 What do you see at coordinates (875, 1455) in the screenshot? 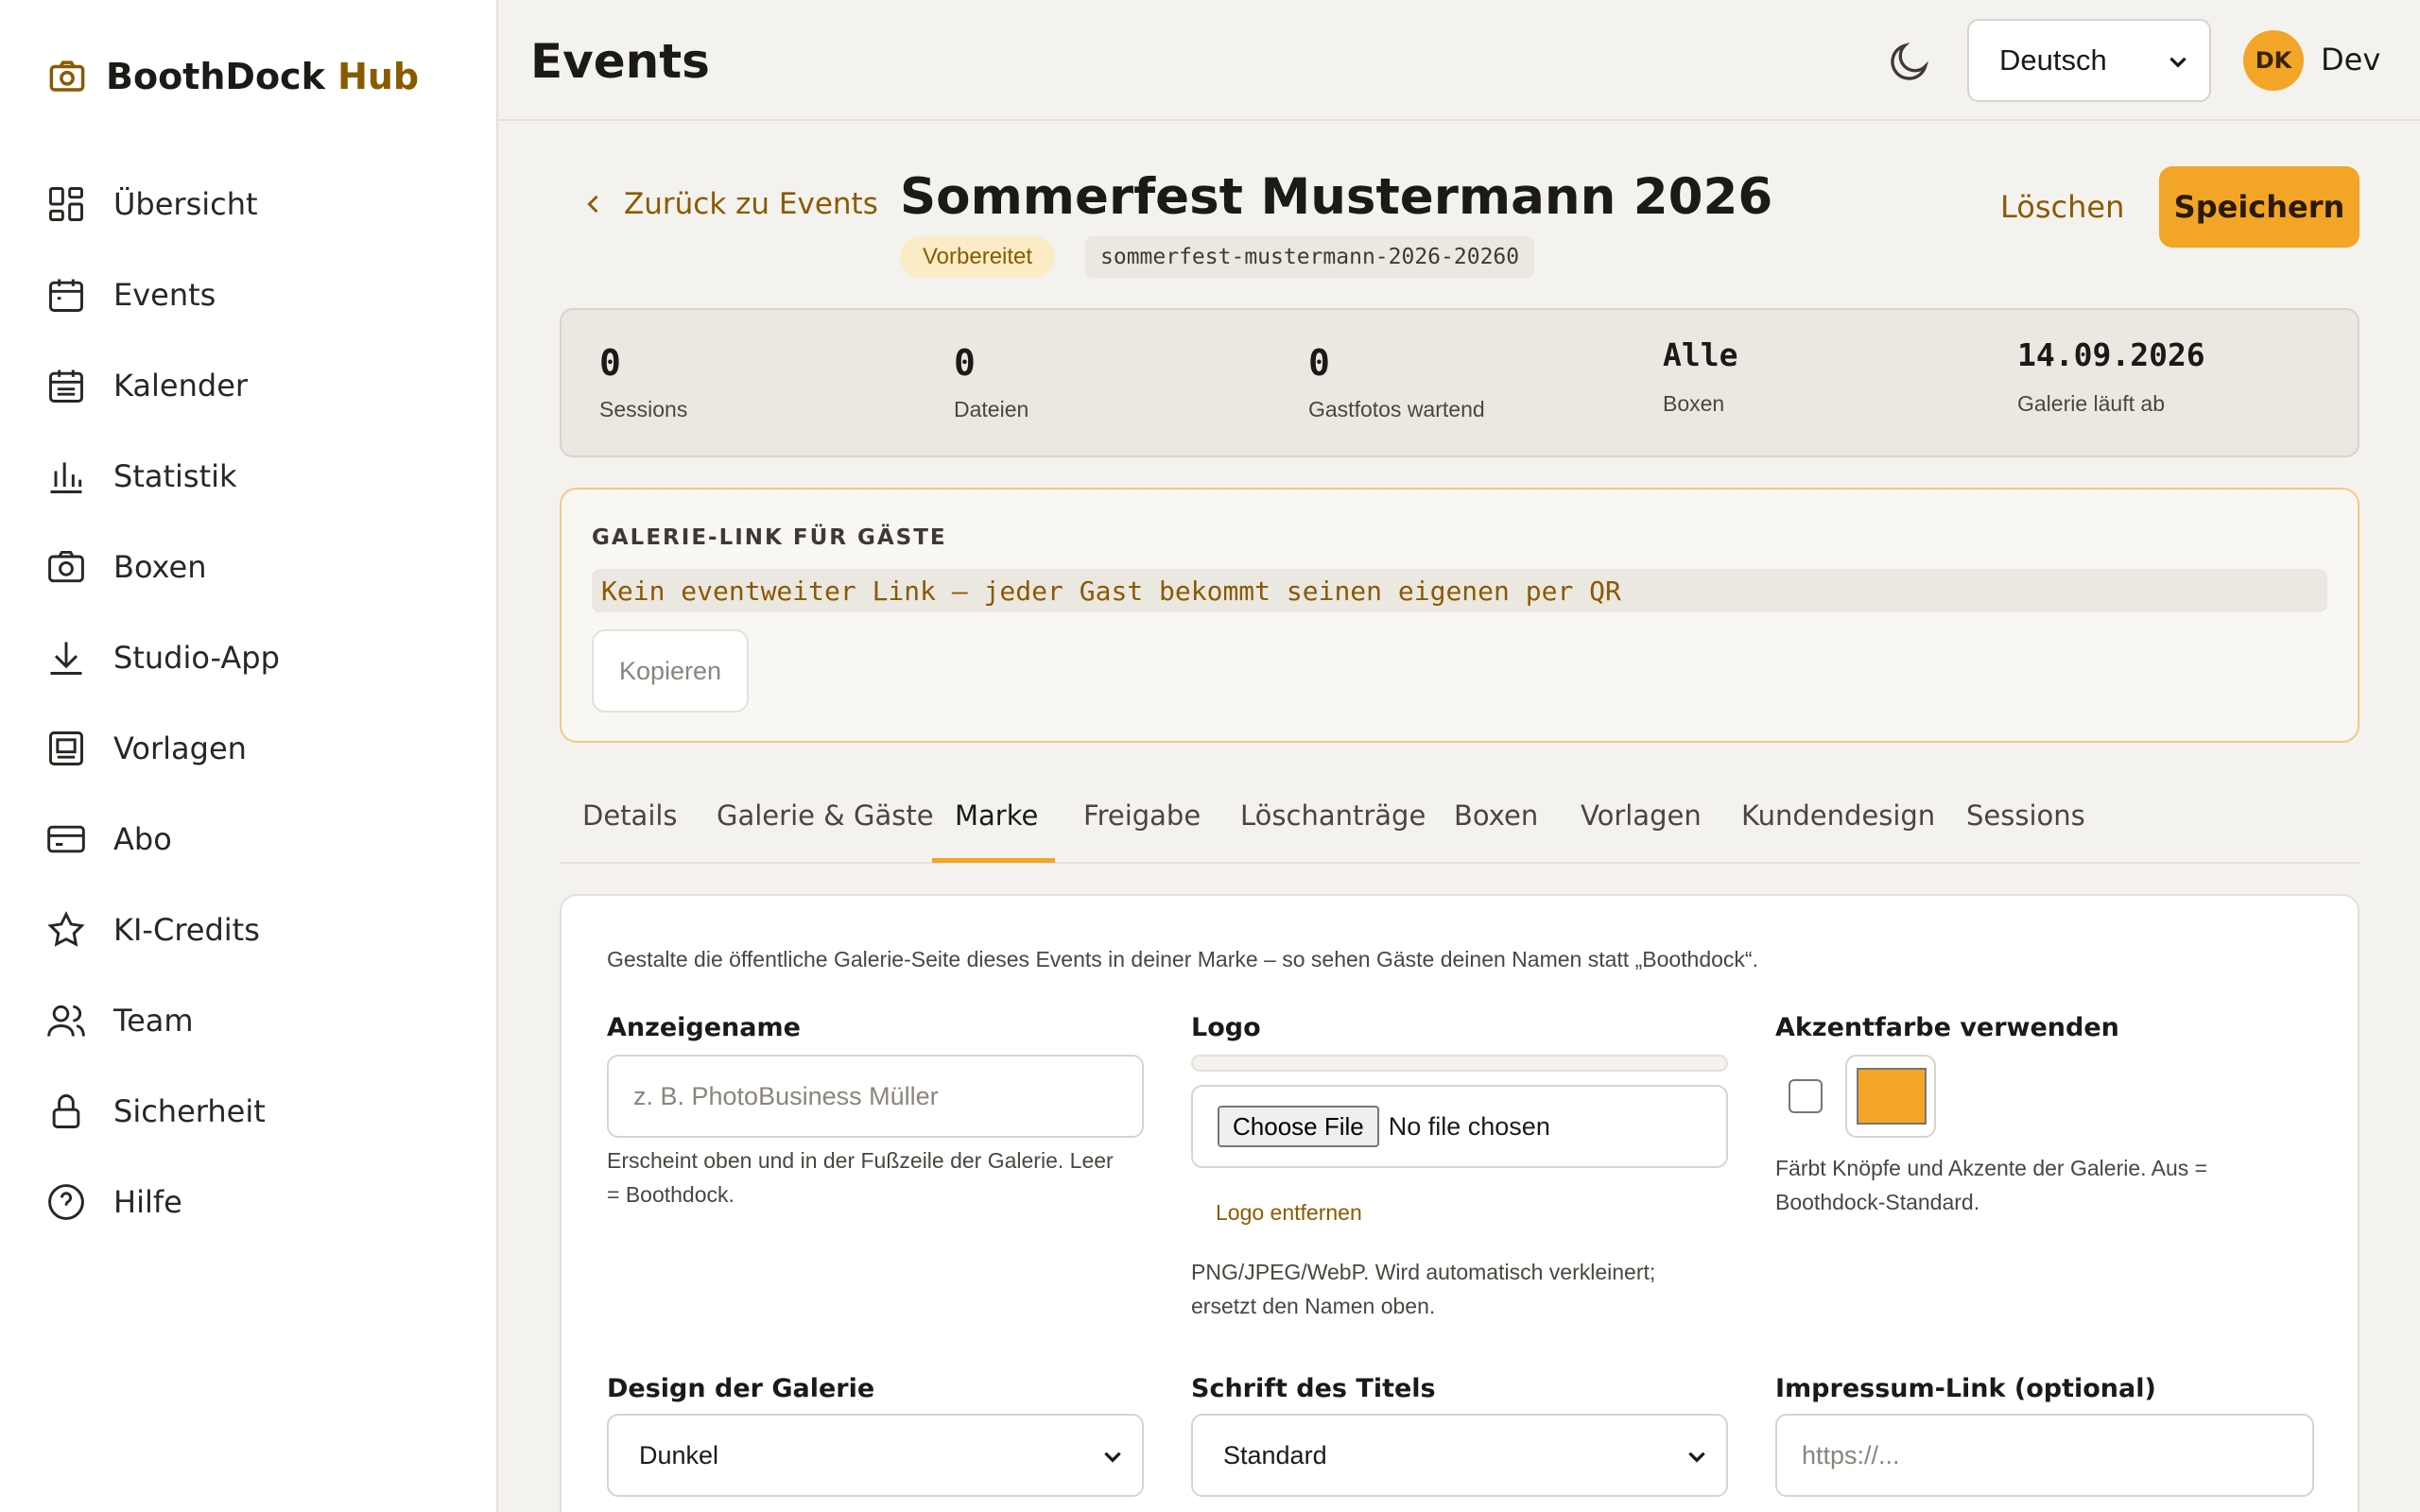
I see `gallery-design-select: Dunkel` at bounding box center [875, 1455].